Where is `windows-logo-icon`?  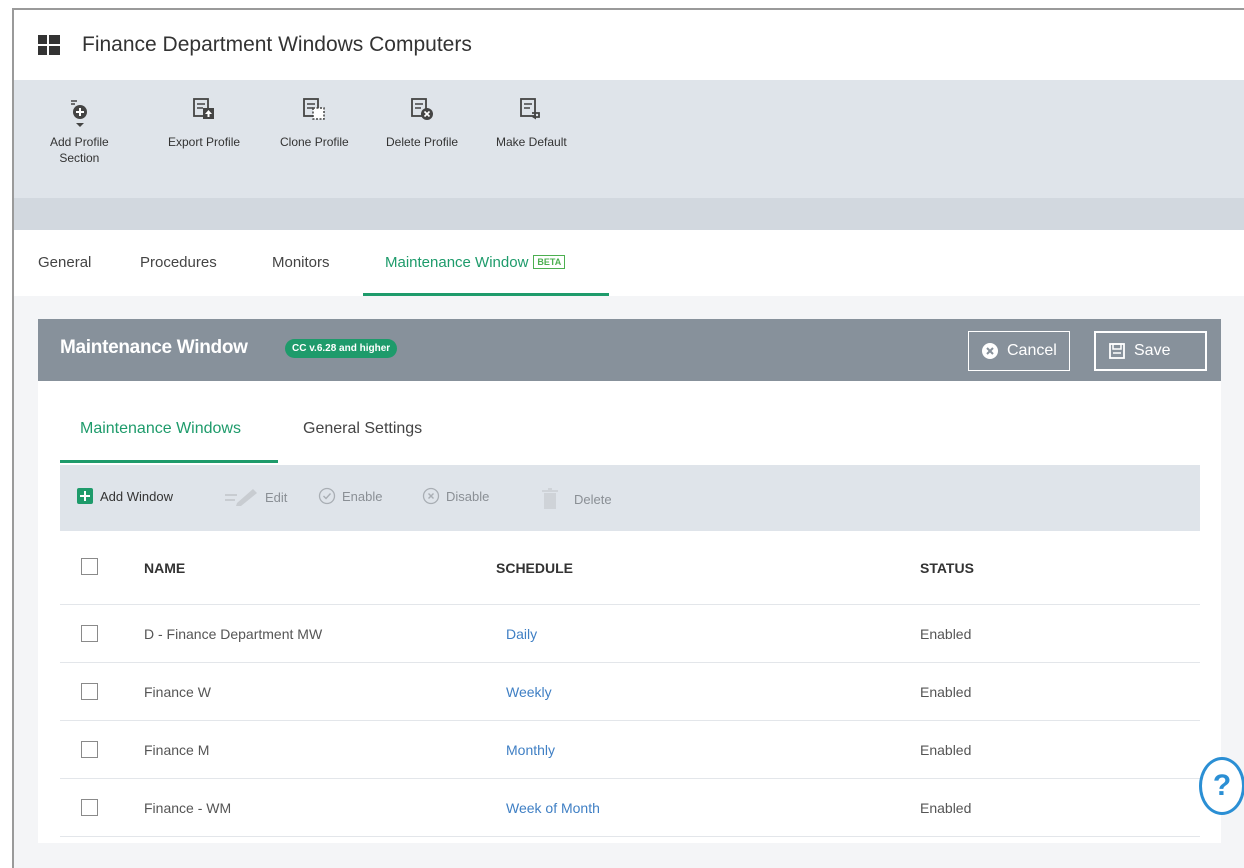
windows-logo-icon is located at coordinates (49, 45).